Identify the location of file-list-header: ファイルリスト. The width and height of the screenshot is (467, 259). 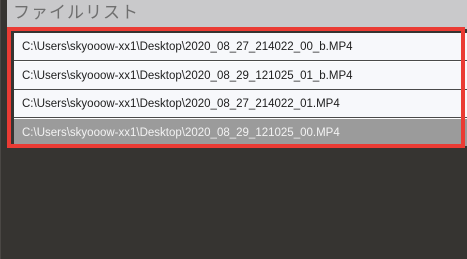
(237, 14).